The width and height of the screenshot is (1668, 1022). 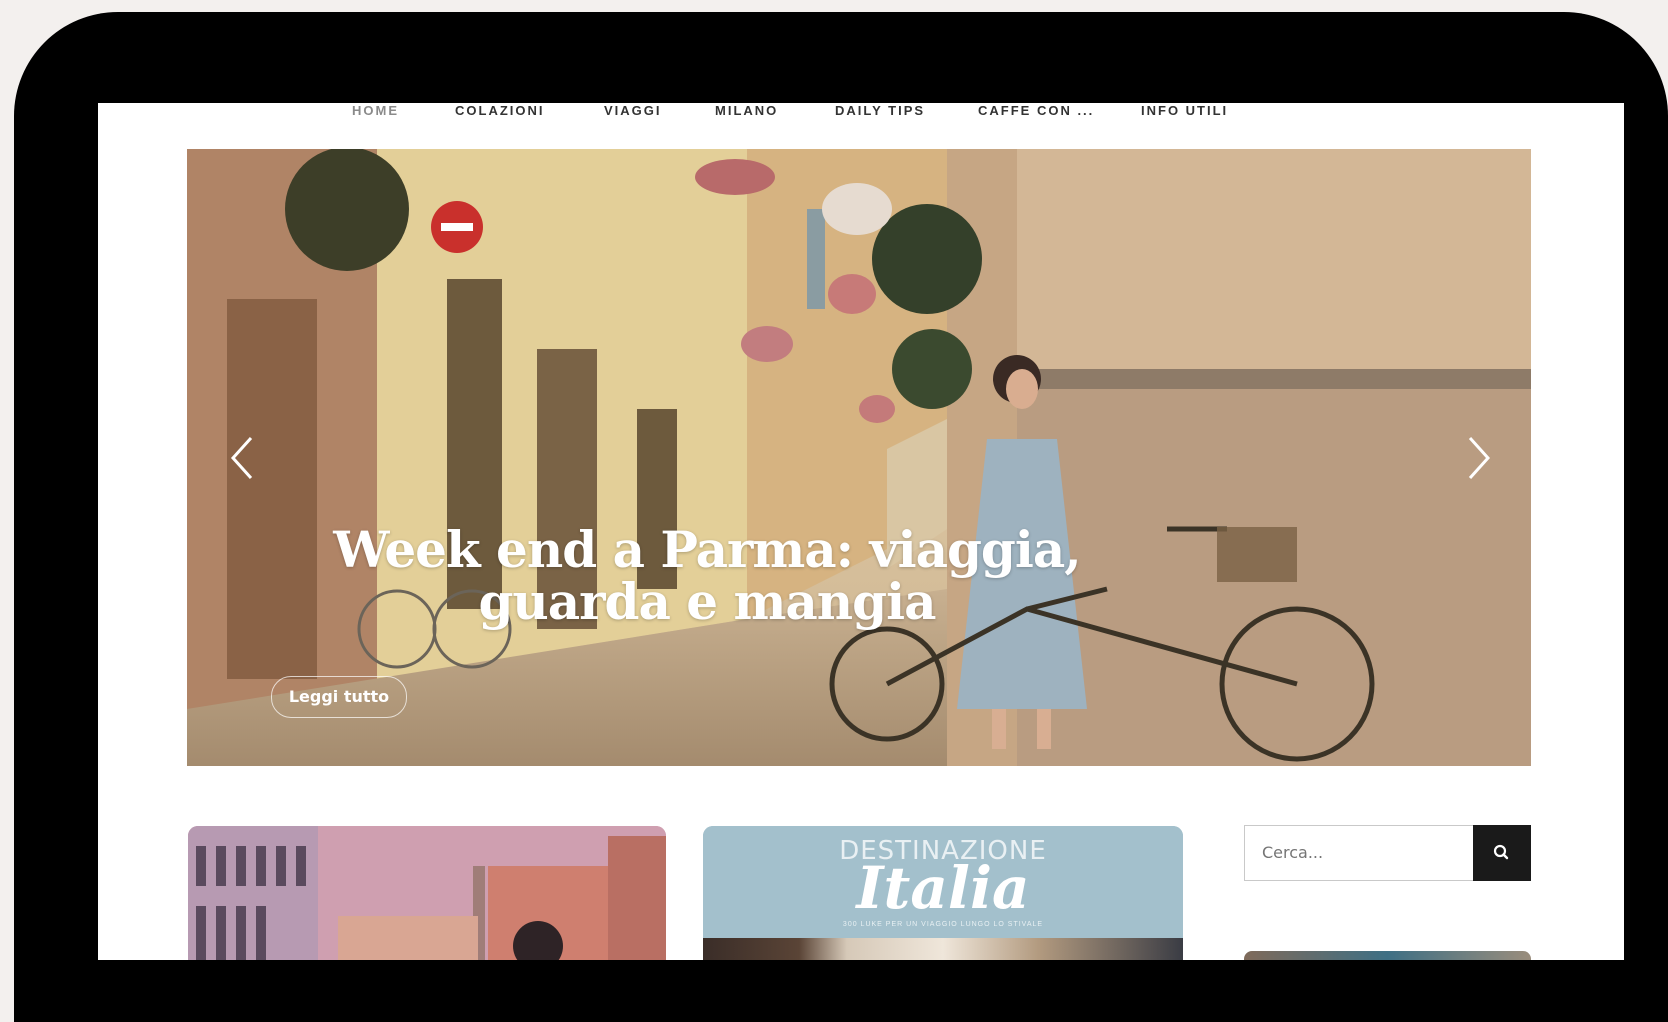 I want to click on italia-banner-title: Italia, so click(x=943, y=888).